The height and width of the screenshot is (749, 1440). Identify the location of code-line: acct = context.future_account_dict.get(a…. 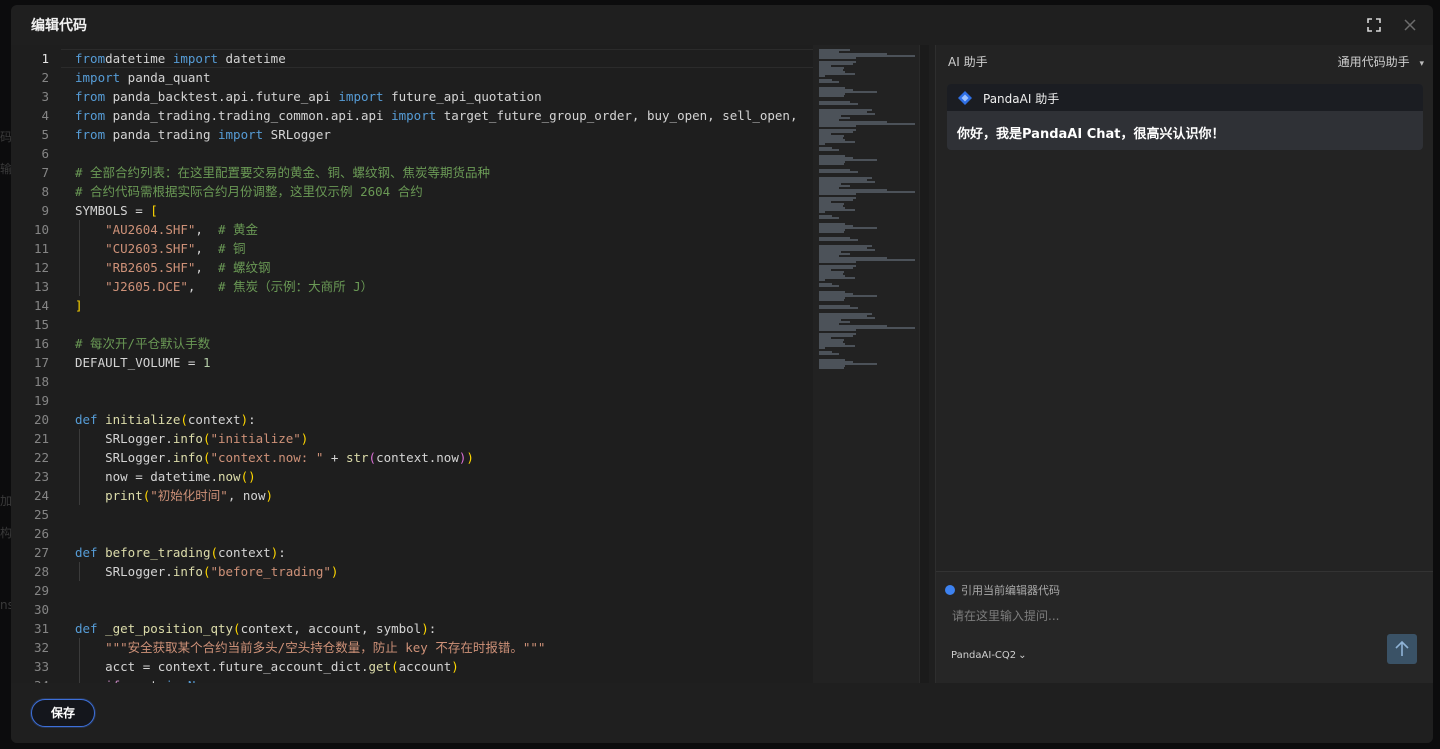
(267, 666).